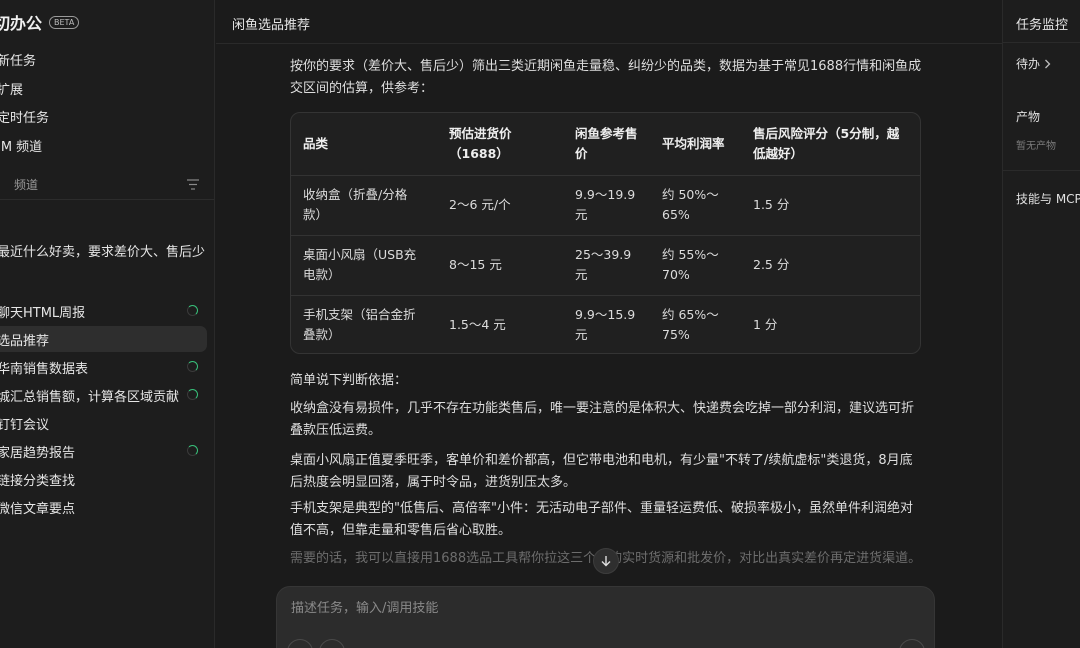 The width and height of the screenshot is (1080, 648). I want to click on nav-im-channel: IM 频道, so click(21, 145).